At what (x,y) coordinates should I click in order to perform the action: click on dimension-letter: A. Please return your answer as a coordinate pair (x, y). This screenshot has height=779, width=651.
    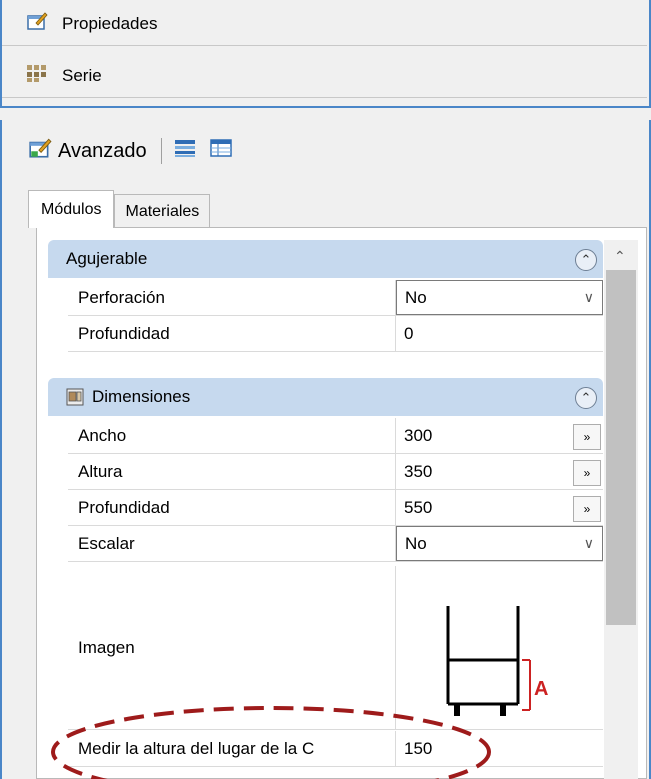
    Looking at the image, I should click on (541, 689).